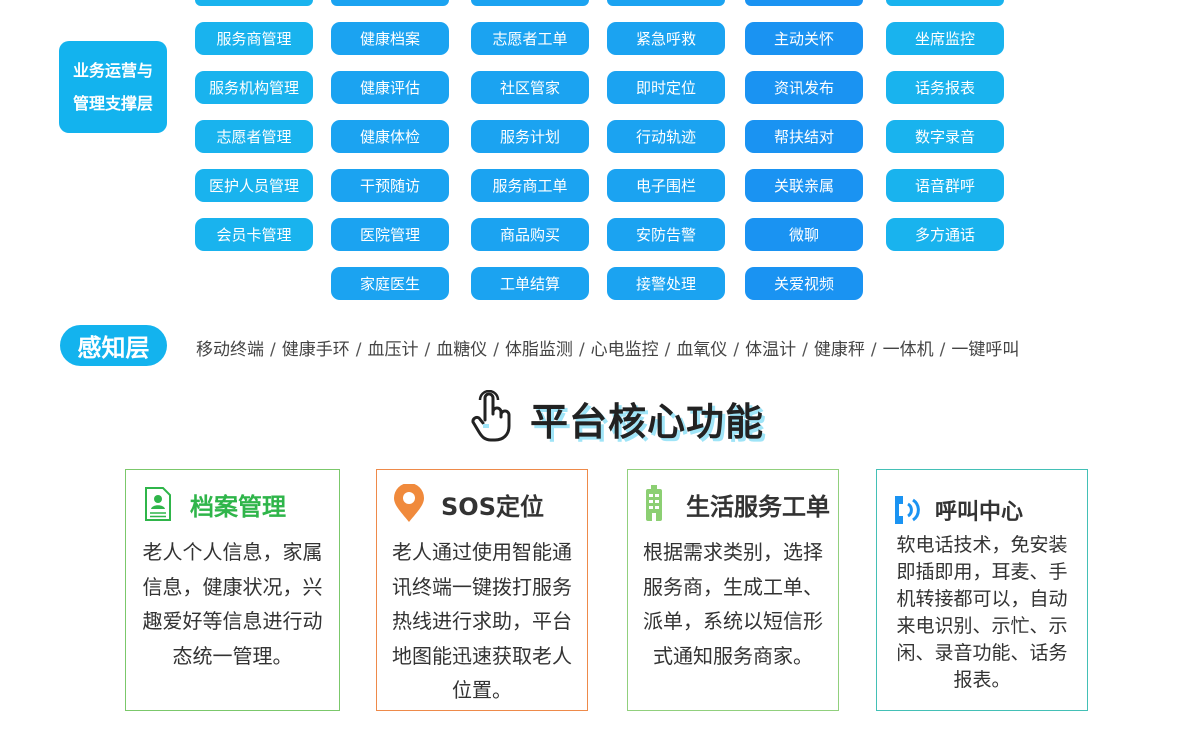 This screenshot has width=1200, height=734. What do you see at coordinates (232, 621) in the screenshot?
I see `card-text-line: 趣爱好等信息进行动` at bounding box center [232, 621].